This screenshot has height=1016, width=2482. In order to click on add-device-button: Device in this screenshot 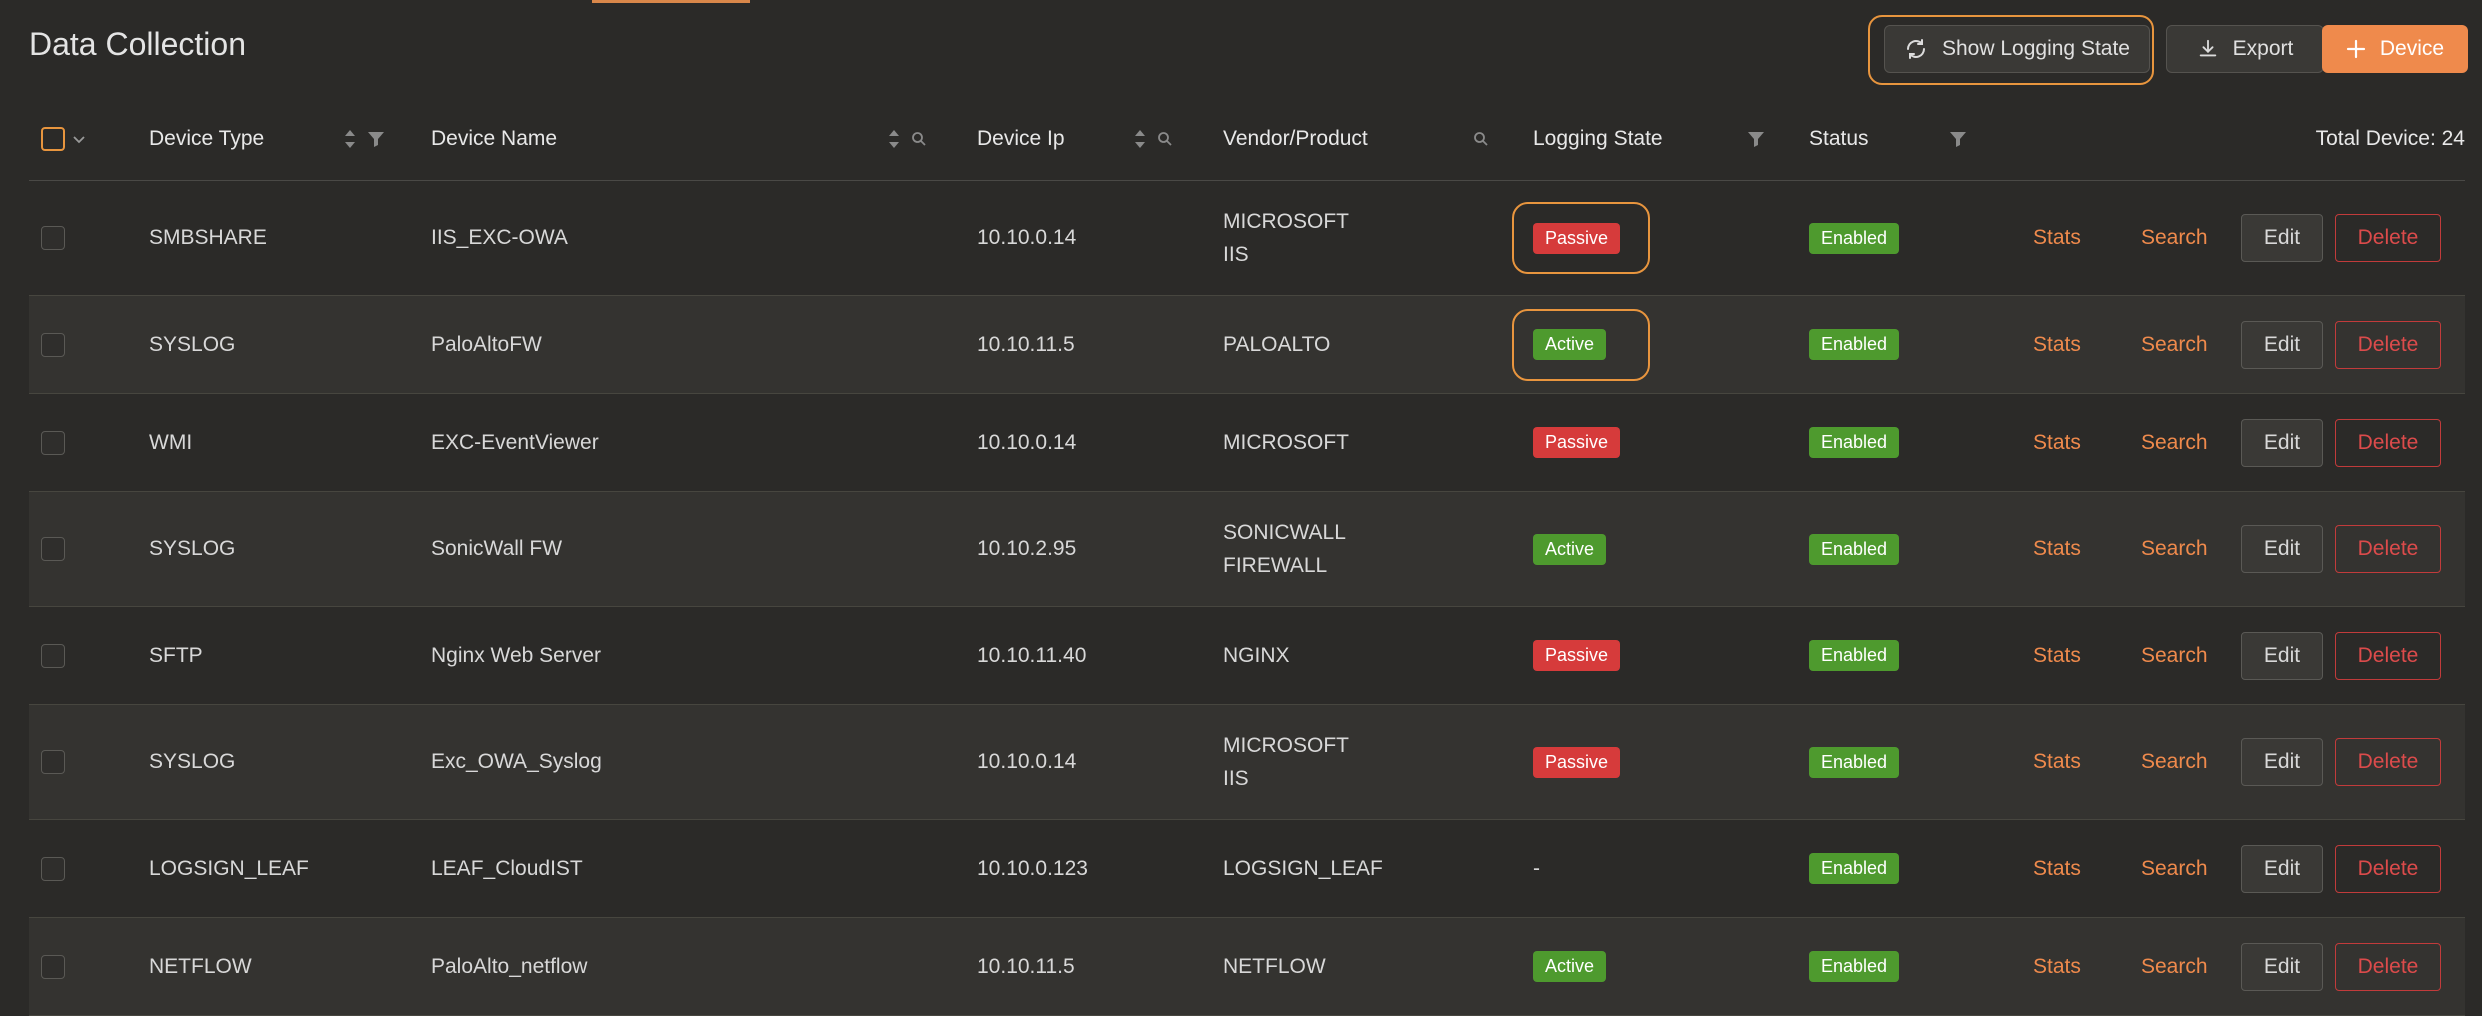, I will do `click(2395, 49)`.